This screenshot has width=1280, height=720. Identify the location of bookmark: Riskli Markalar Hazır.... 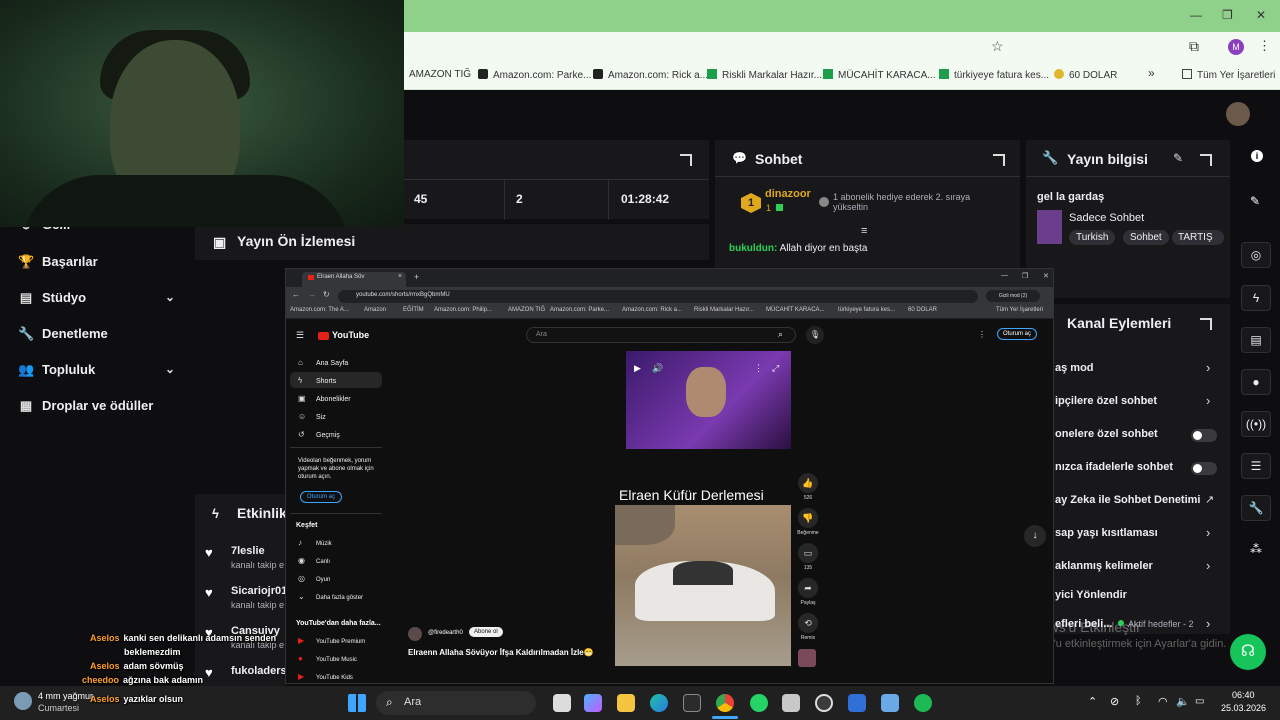
(764, 75).